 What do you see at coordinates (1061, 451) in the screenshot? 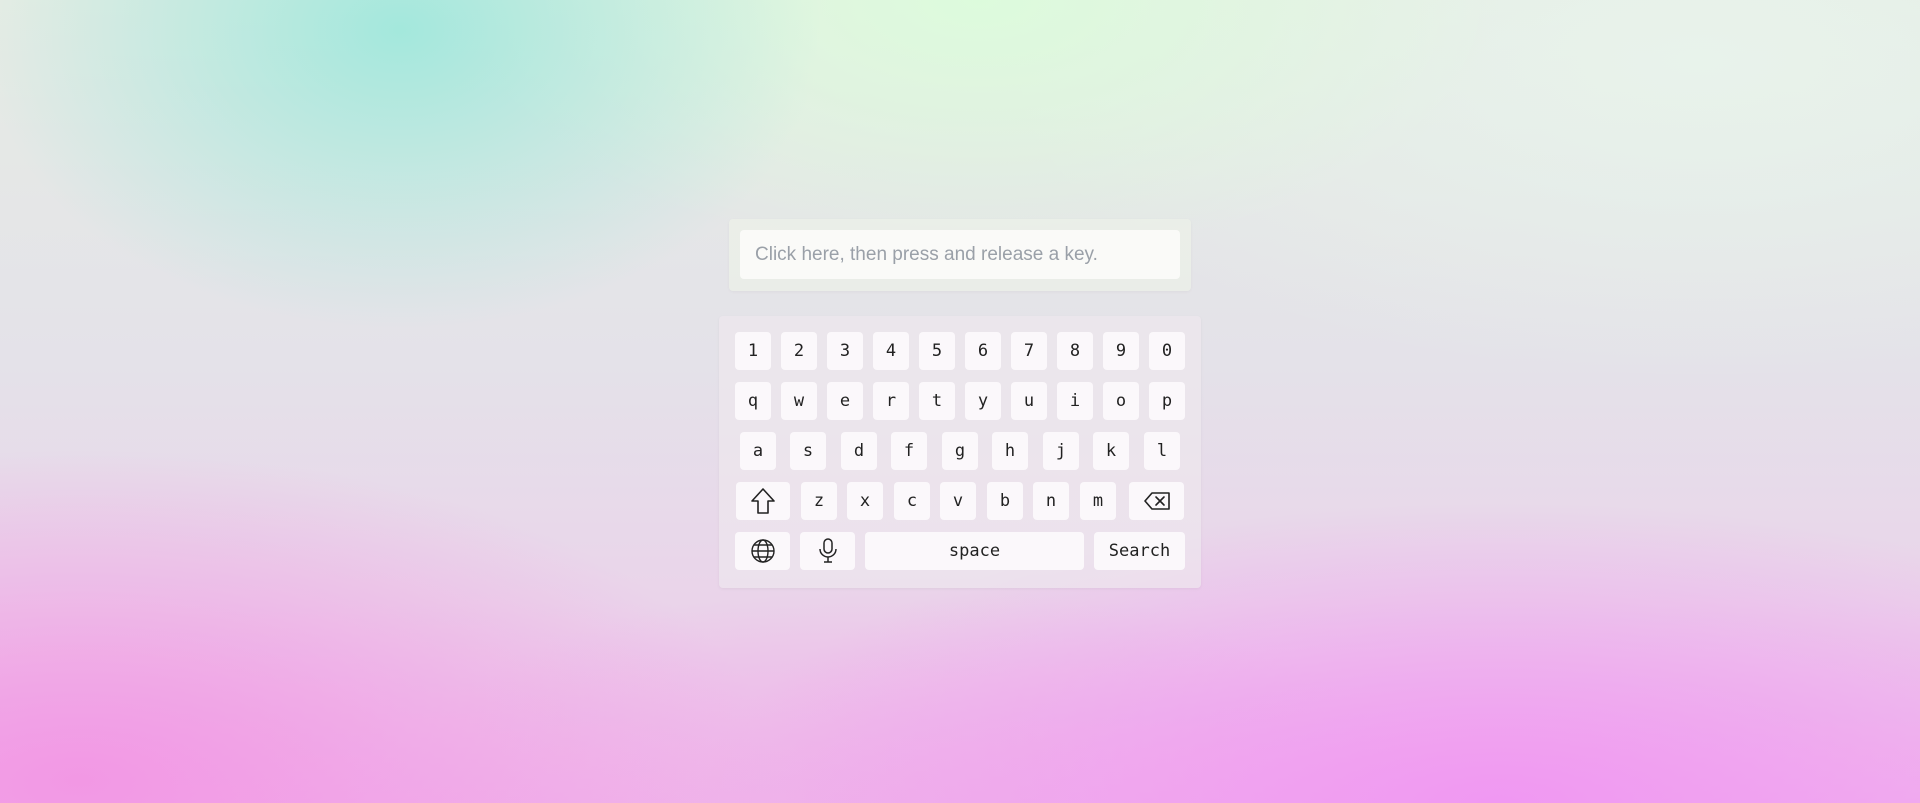
I see `key-j: j` at bounding box center [1061, 451].